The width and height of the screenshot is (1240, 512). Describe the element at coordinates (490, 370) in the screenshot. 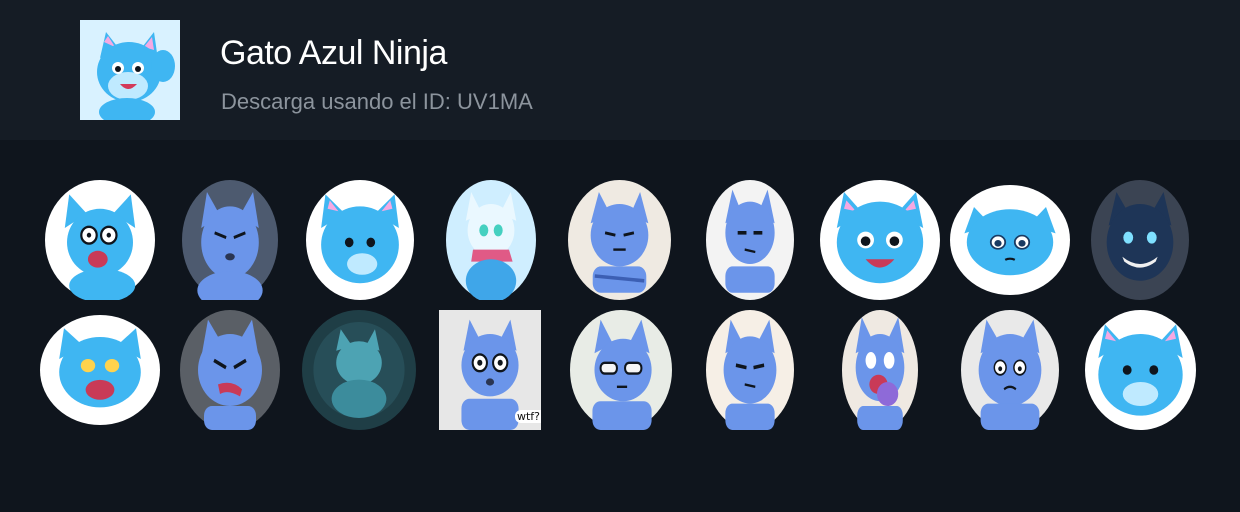

I see `sticker-13: wtf?!` at that location.